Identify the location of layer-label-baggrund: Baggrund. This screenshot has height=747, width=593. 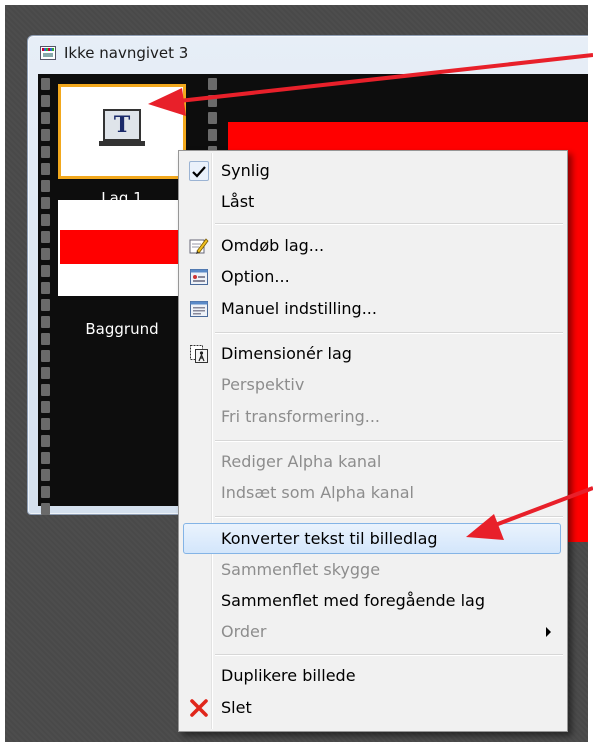
(122, 329).